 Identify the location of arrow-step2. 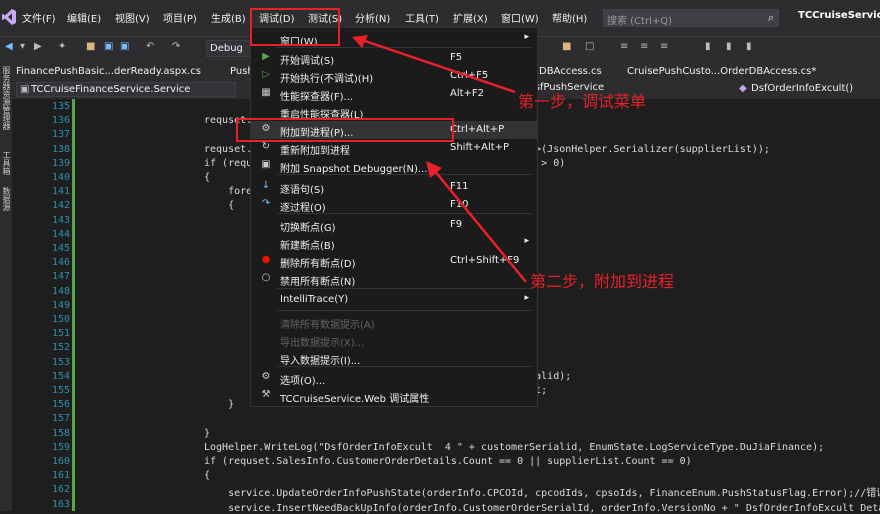
(480, 226).